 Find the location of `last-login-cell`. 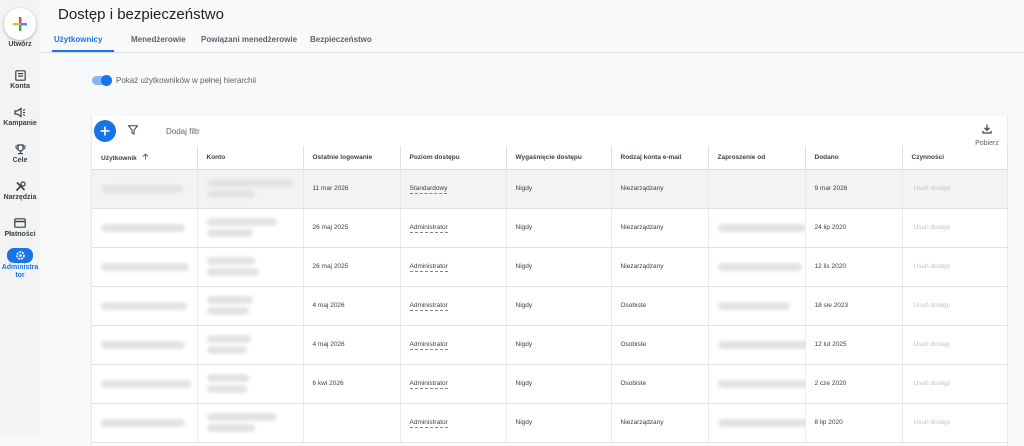

last-login-cell is located at coordinates (352, 423).